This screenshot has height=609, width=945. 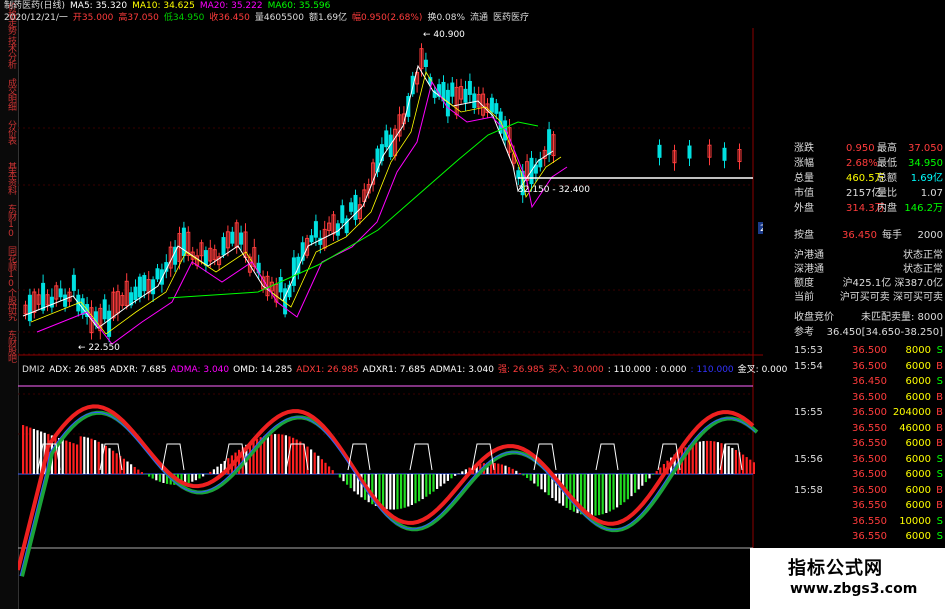 What do you see at coordinates (915, 521) in the screenshot?
I see `trade-volume: 10000` at bounding box center [915, 521].